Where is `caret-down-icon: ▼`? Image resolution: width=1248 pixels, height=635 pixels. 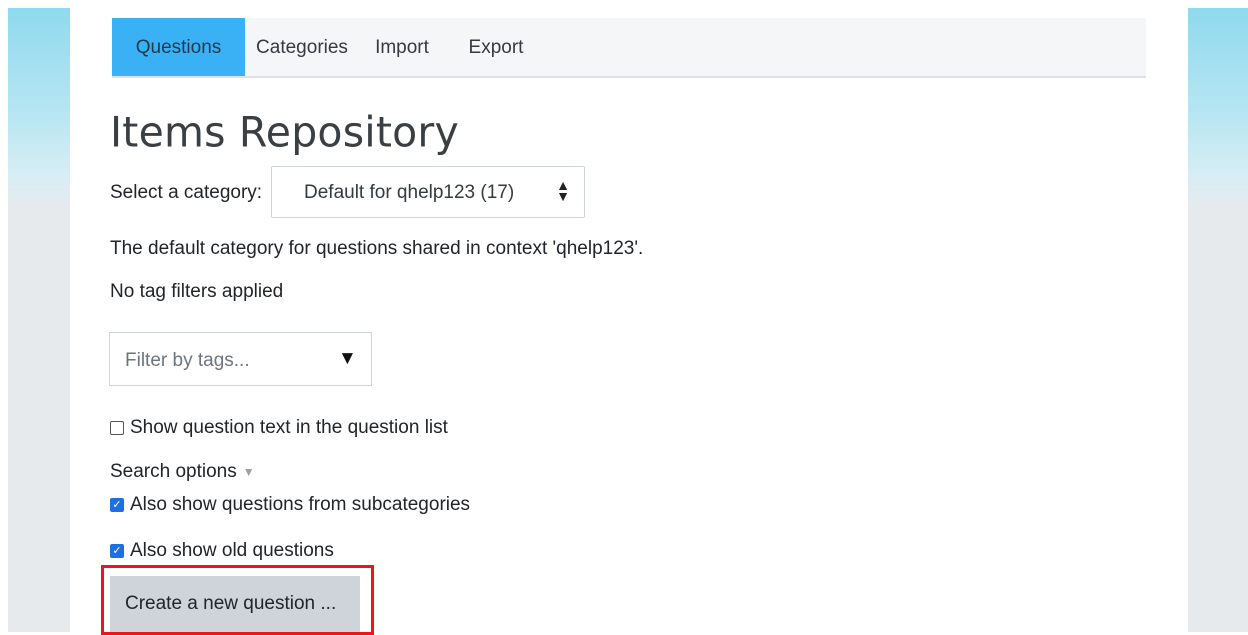
caret-down-icon: ▼ is located at coordinates (248, 471).